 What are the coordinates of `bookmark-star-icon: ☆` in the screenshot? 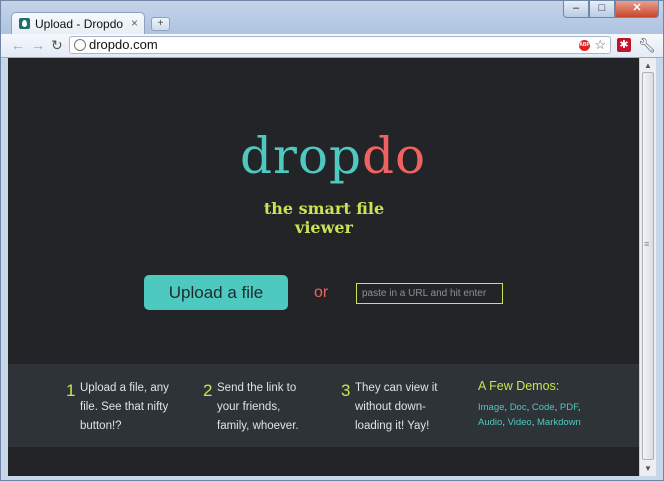 It's located at (600, 45).